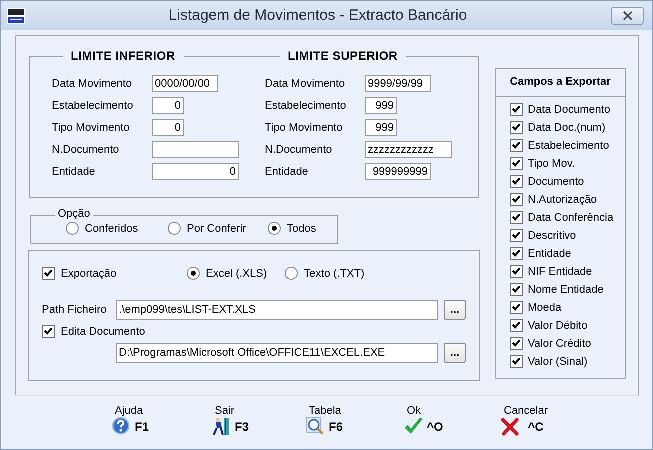  Describe the element at coordinates (222, 426) in the screenshot. I see `walking-figure-icon` at that location.